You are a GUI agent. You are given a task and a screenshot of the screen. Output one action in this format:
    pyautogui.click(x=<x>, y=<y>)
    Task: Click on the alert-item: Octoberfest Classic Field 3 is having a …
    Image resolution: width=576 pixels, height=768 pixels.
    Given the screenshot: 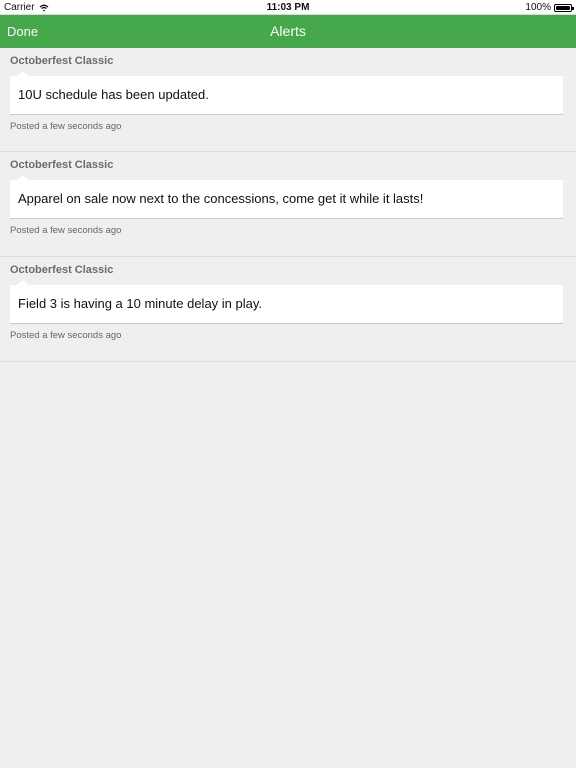 What is the action you would take?
    pyautogui.click(x=288, y=309)
    